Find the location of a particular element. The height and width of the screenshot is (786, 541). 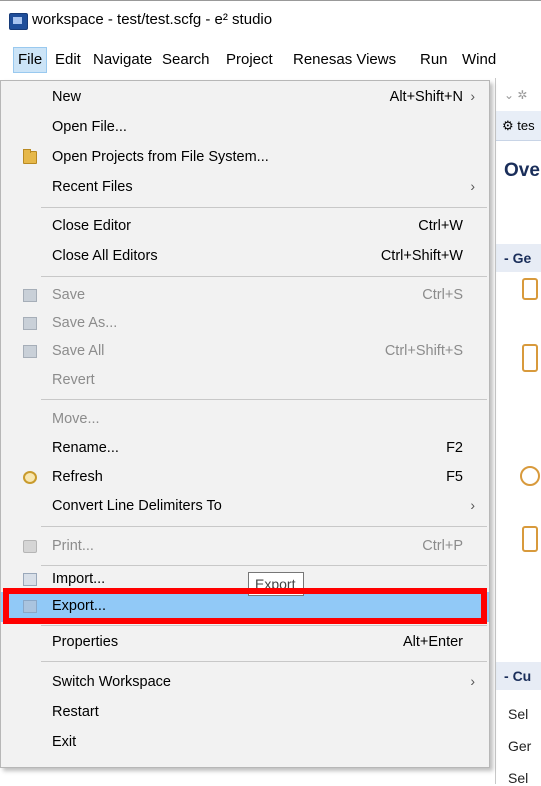

section-current: ‐ Cu is located at coordinates (518, 676).